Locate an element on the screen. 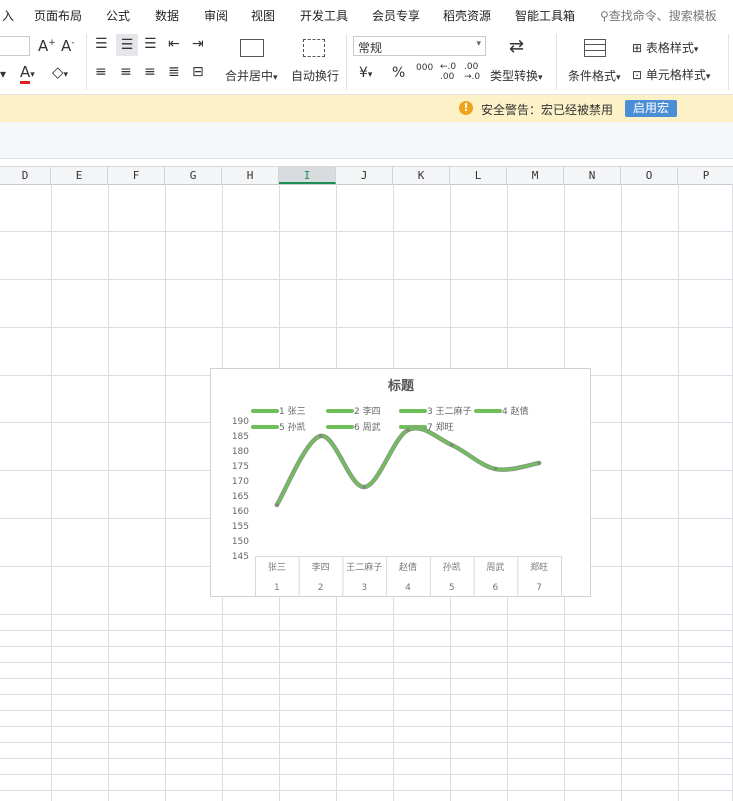 The image size is (733, 801). column-header-p: P is located at coordinates (705, 175).